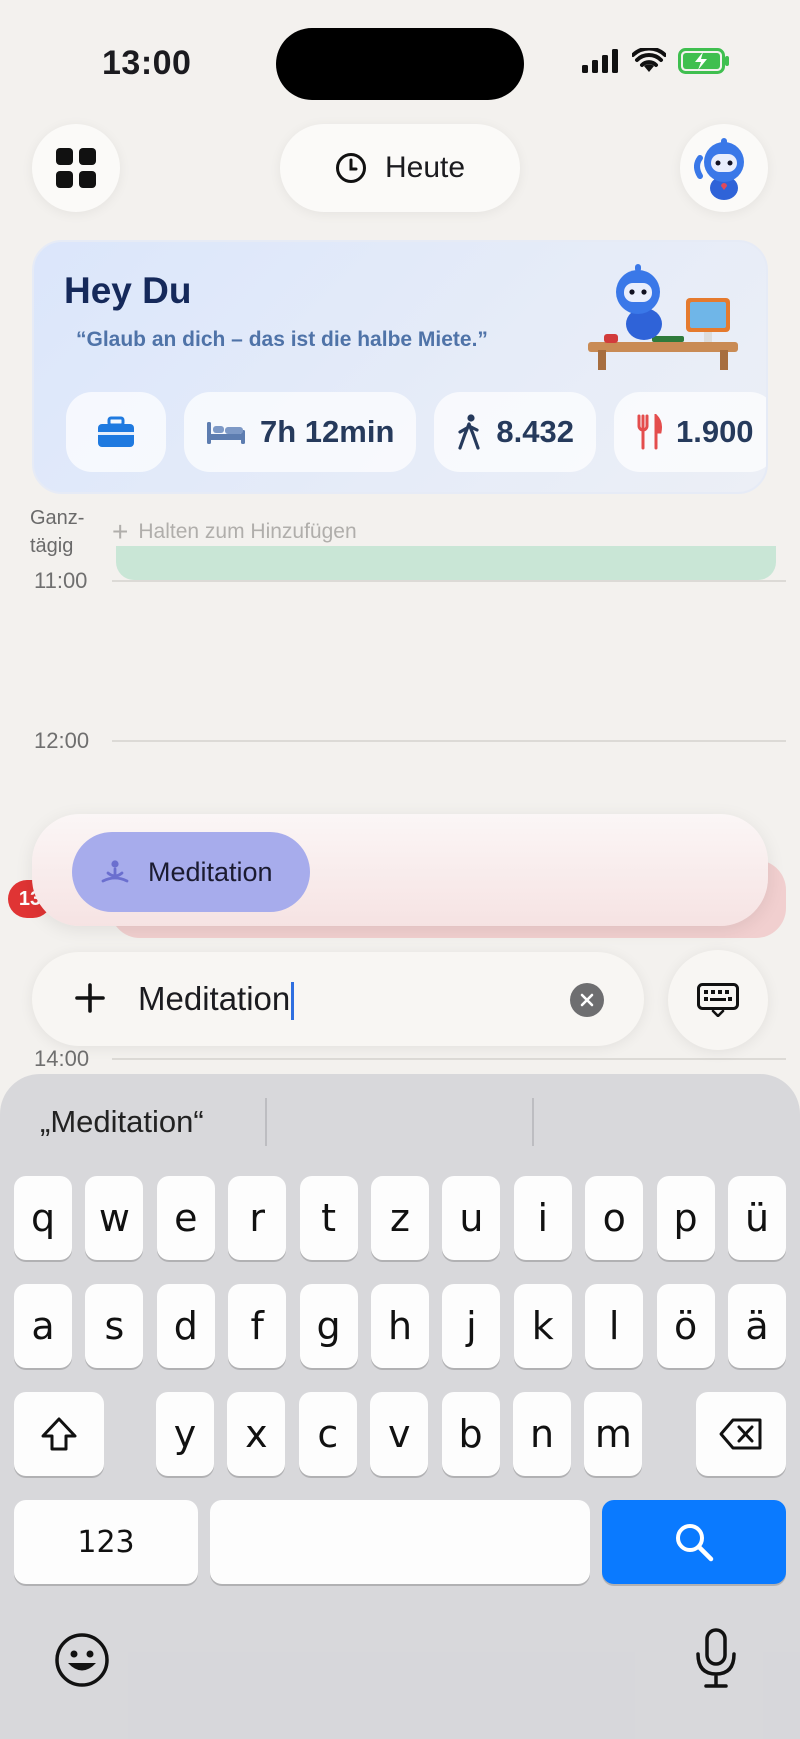 The width and height of the screenshot is (800, 1739). Describe the element at coordinates (247, 531) in the screenshot. I see `hold-hint-label: Halten zum Hinzufügen` at that location.